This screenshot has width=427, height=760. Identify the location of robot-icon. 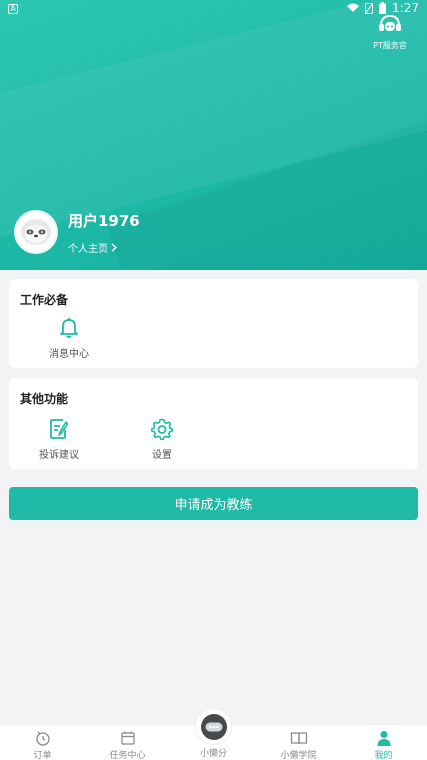
(213, 726).